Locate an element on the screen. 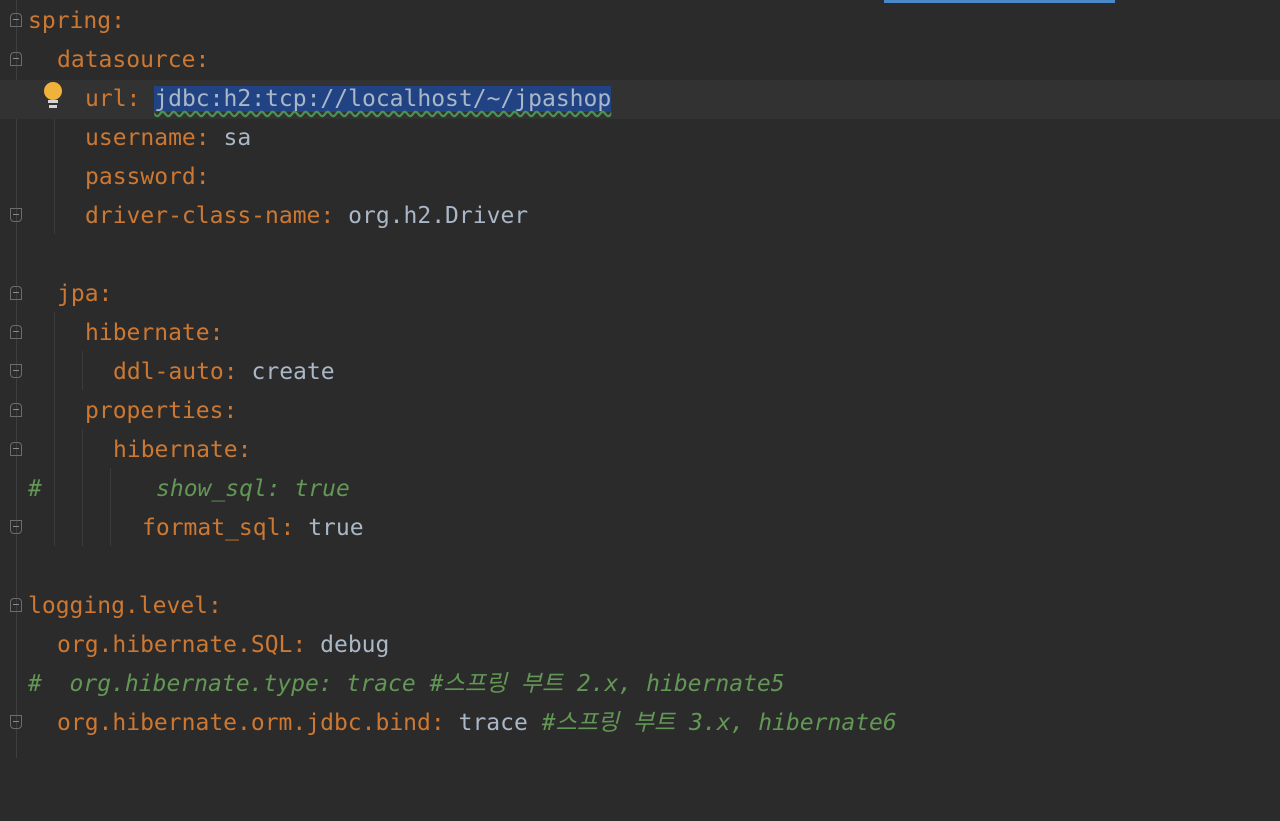 The image size is (1280, 821). yaml-value: debug is located at coordinates (355, 645).